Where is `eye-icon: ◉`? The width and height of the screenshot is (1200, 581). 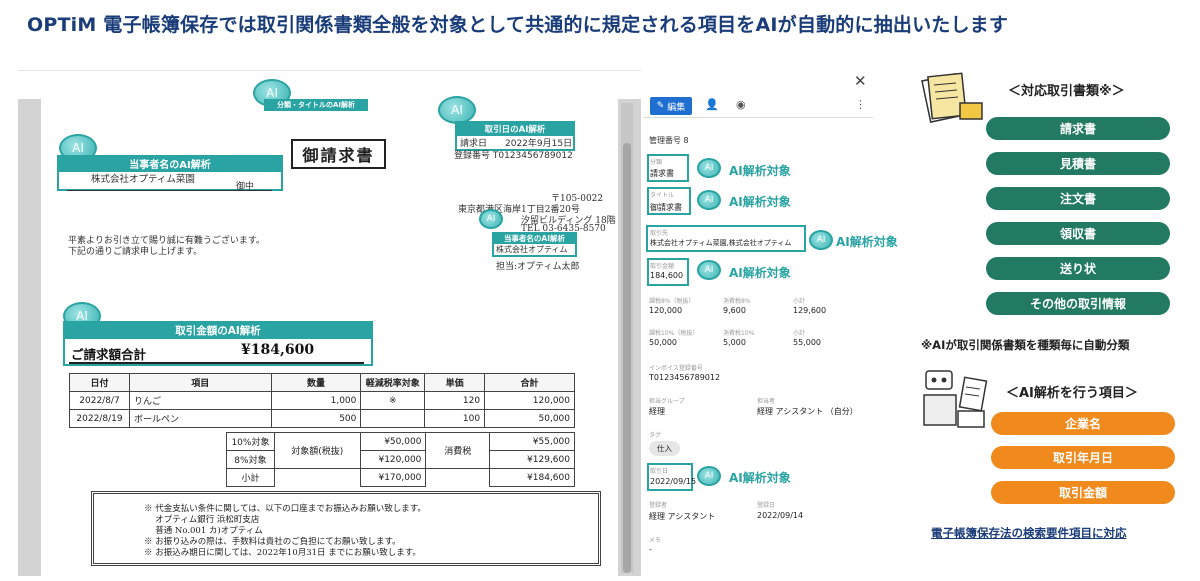
eye-icon: ◉ is located at coordinates (741, 104).